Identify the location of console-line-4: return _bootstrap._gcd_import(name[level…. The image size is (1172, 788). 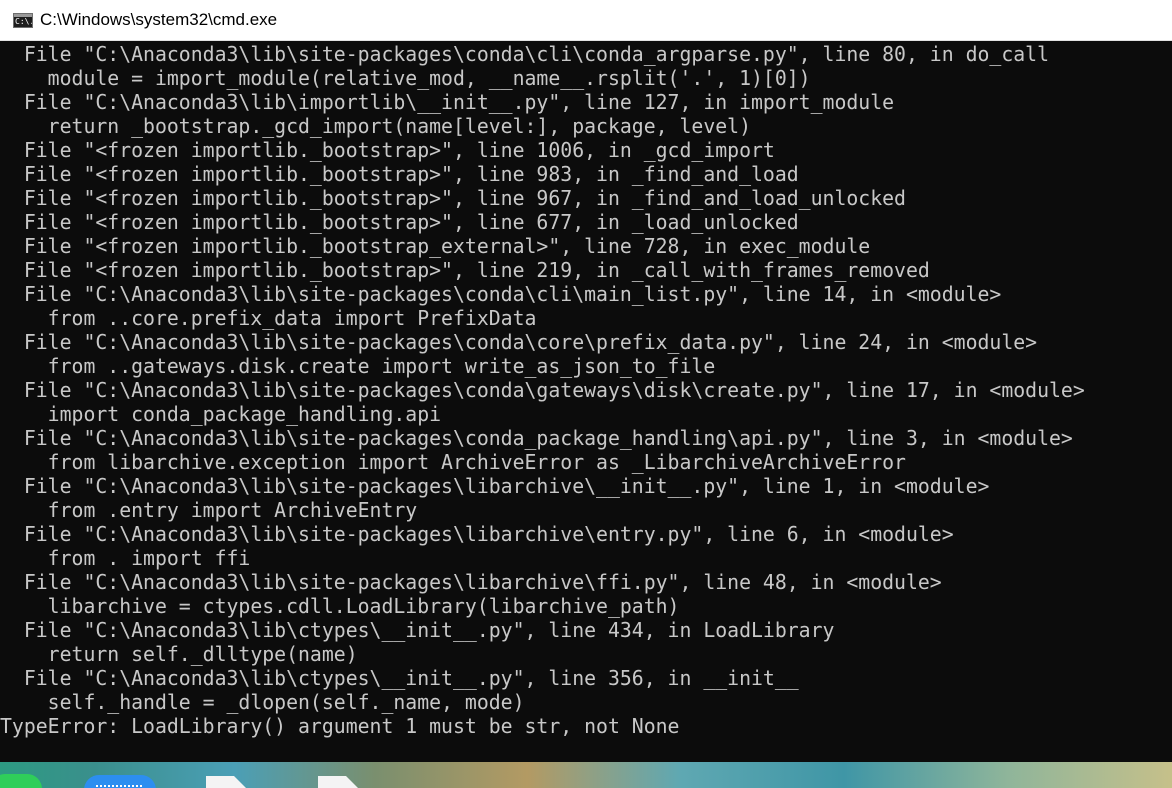
(376, 126).